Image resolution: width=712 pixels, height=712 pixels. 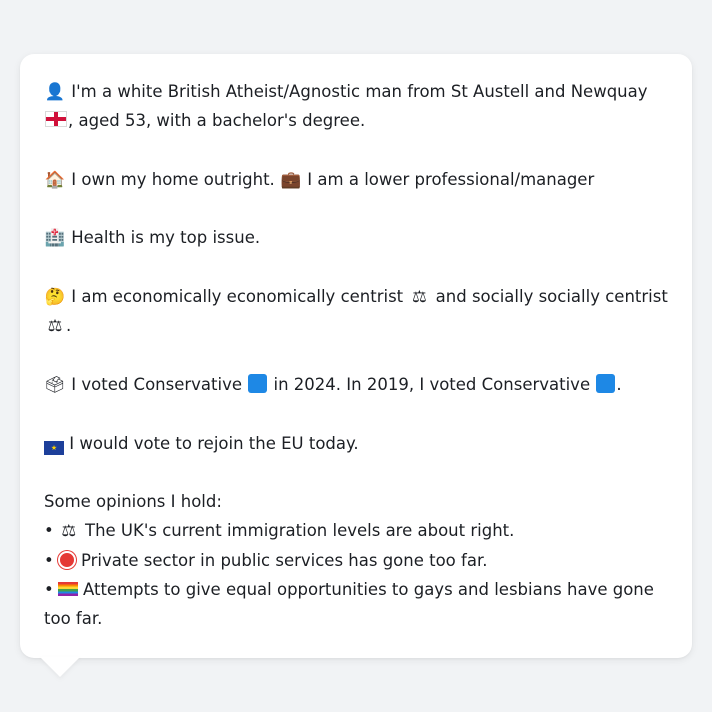 What do you see at coordinates (432, 384) in the screenshot?
I see `vote-2019-text: in 2024. In 2019, I voted Conservative` at bounding box center [432, 384].